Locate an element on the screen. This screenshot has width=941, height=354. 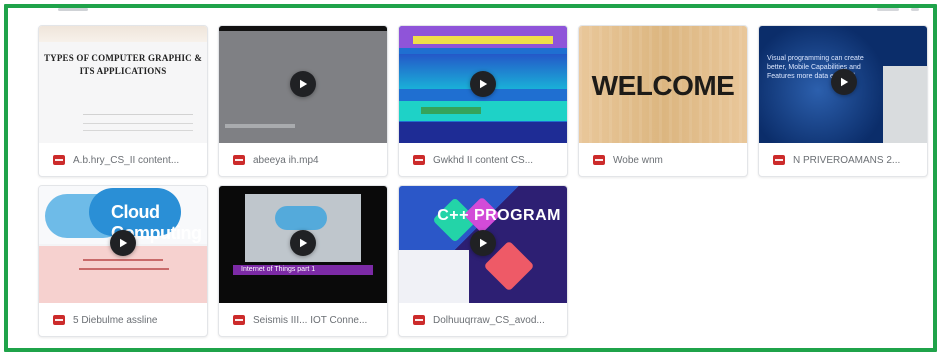
file-name-2: abeeya ih.mp4 is located at coordinates (286, 160).